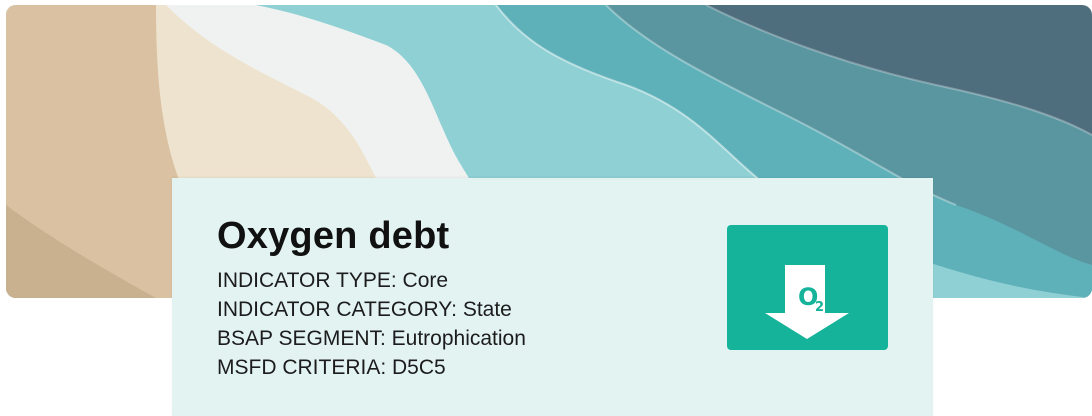  Describe the element at coordinates (819, 307) in the screenshot. I see `oxygen-subscript: 2` at that location.